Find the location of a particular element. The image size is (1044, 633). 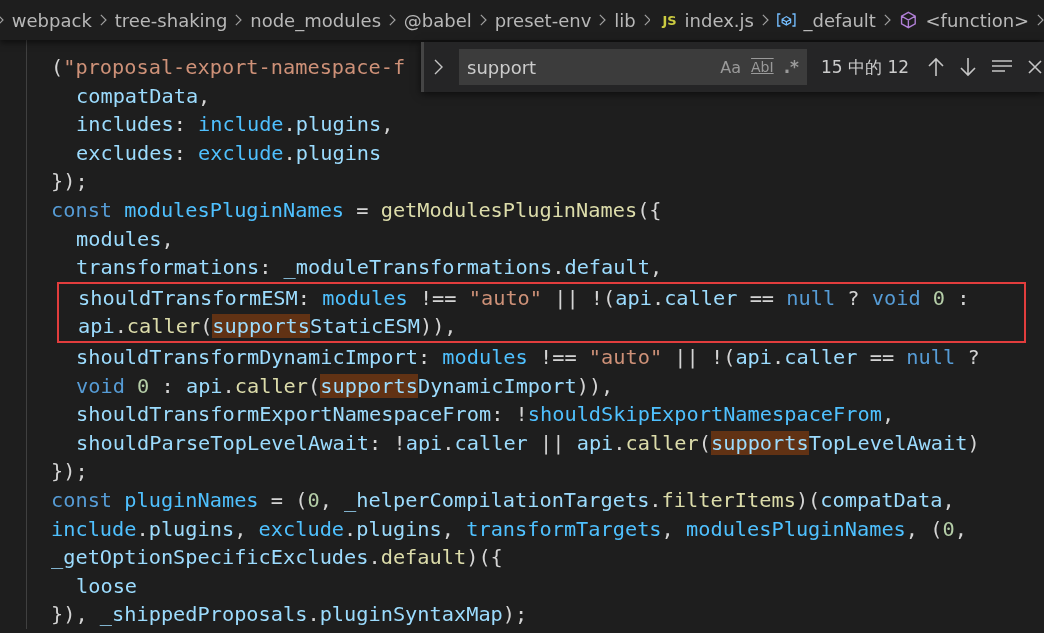

lines-icon is located at coordinates (1002, 67).